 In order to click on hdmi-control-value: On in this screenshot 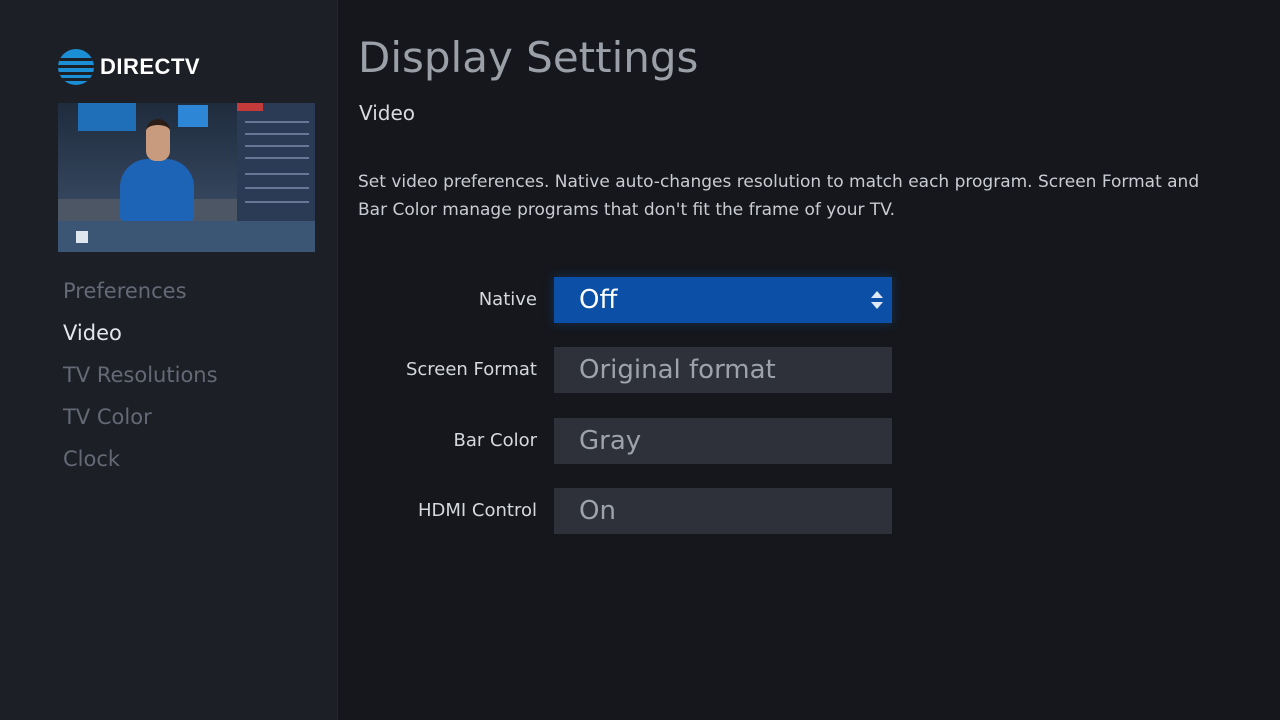, I will do `click(597, 511)`.